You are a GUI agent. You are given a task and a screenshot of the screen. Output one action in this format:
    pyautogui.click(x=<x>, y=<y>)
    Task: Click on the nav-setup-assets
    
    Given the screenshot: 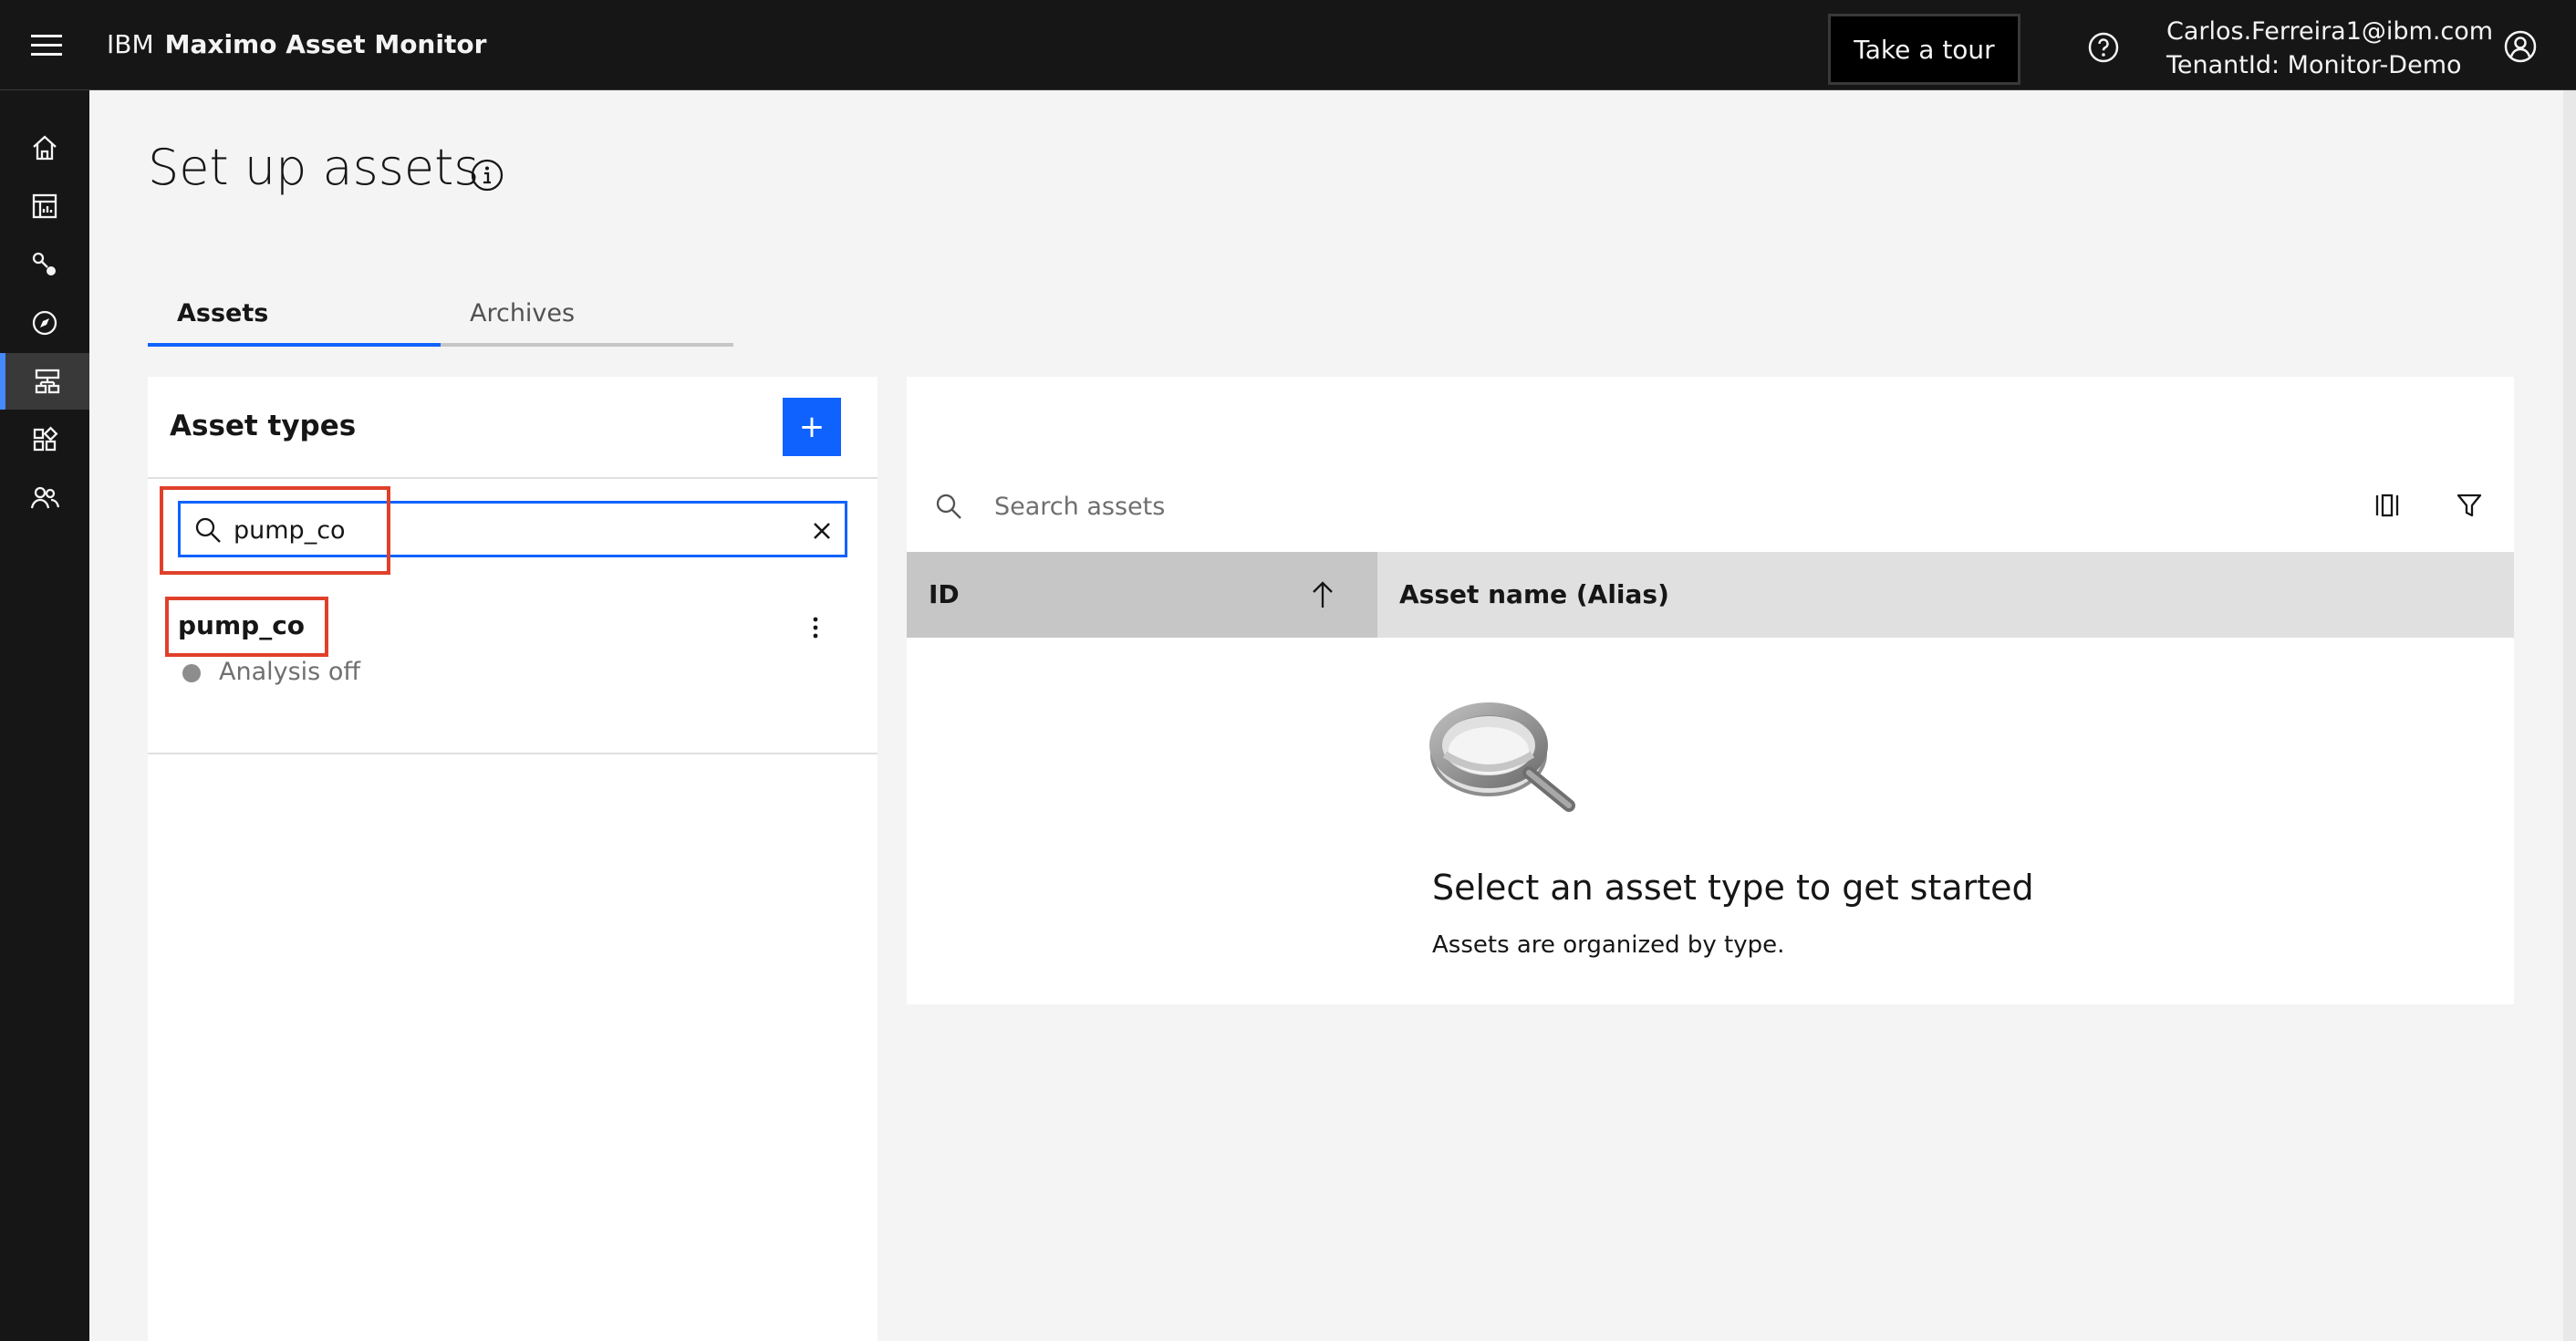 What is the action you would take?
    pyautogui.click(x=44, y=381)
    